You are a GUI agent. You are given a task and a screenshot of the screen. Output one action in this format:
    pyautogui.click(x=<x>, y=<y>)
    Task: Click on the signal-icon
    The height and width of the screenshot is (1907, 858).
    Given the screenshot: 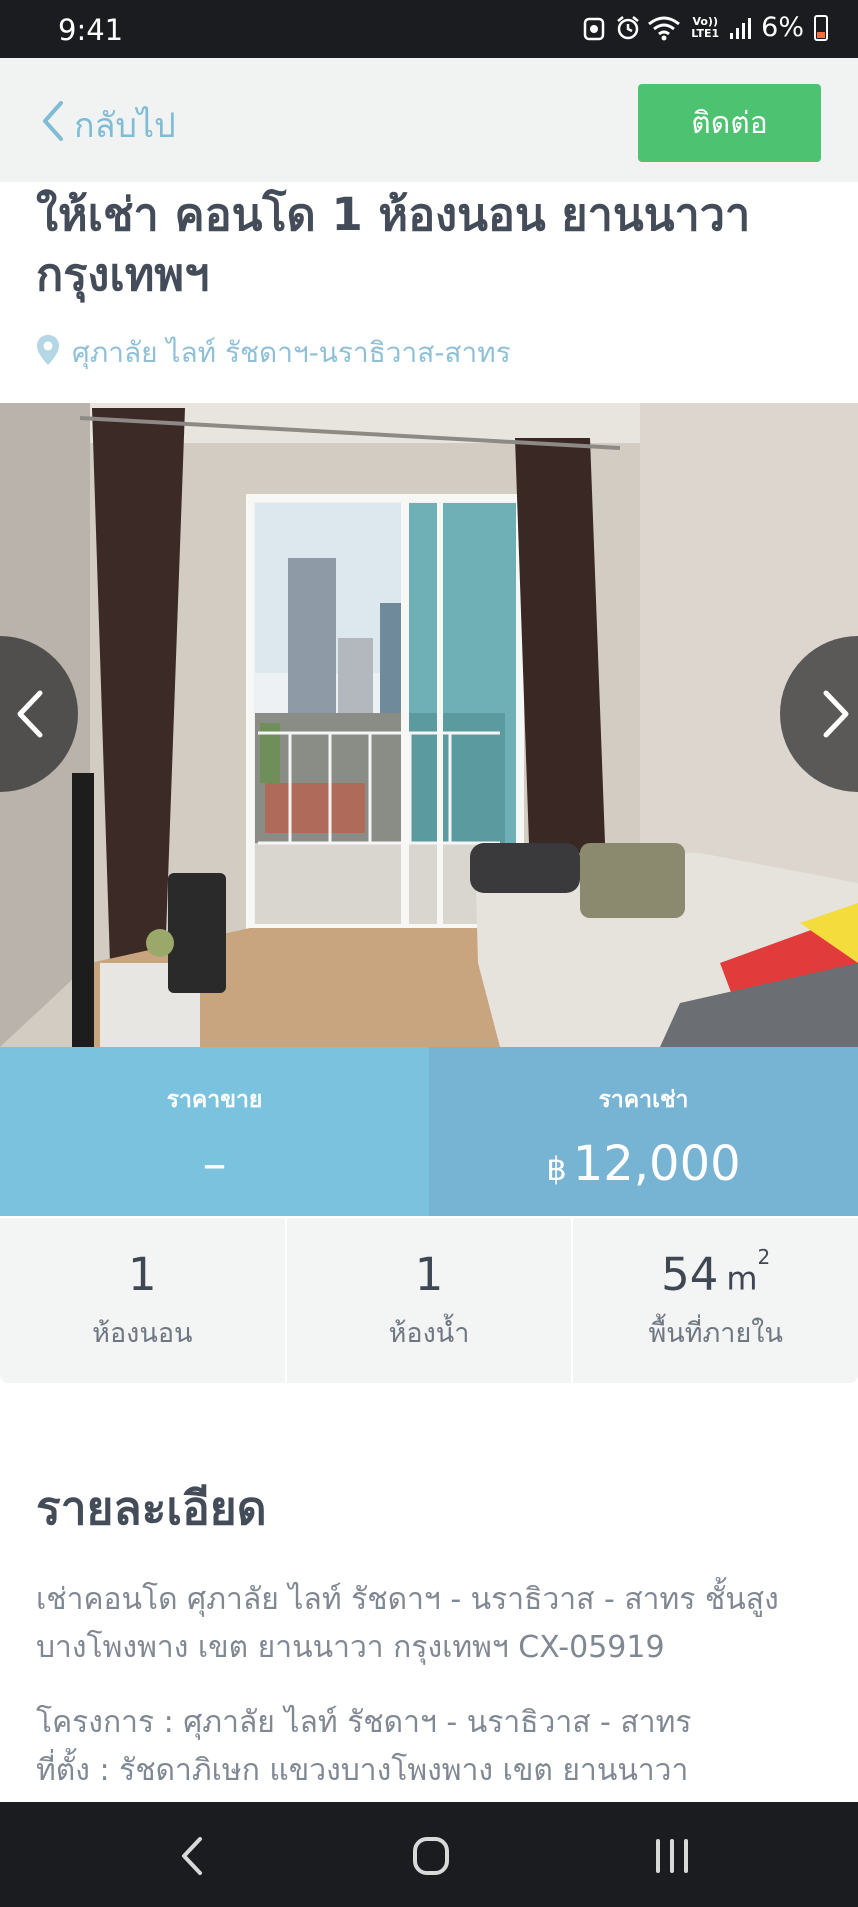 What is the action you would take?
    pyautogui.click(x=740, y=28)
    